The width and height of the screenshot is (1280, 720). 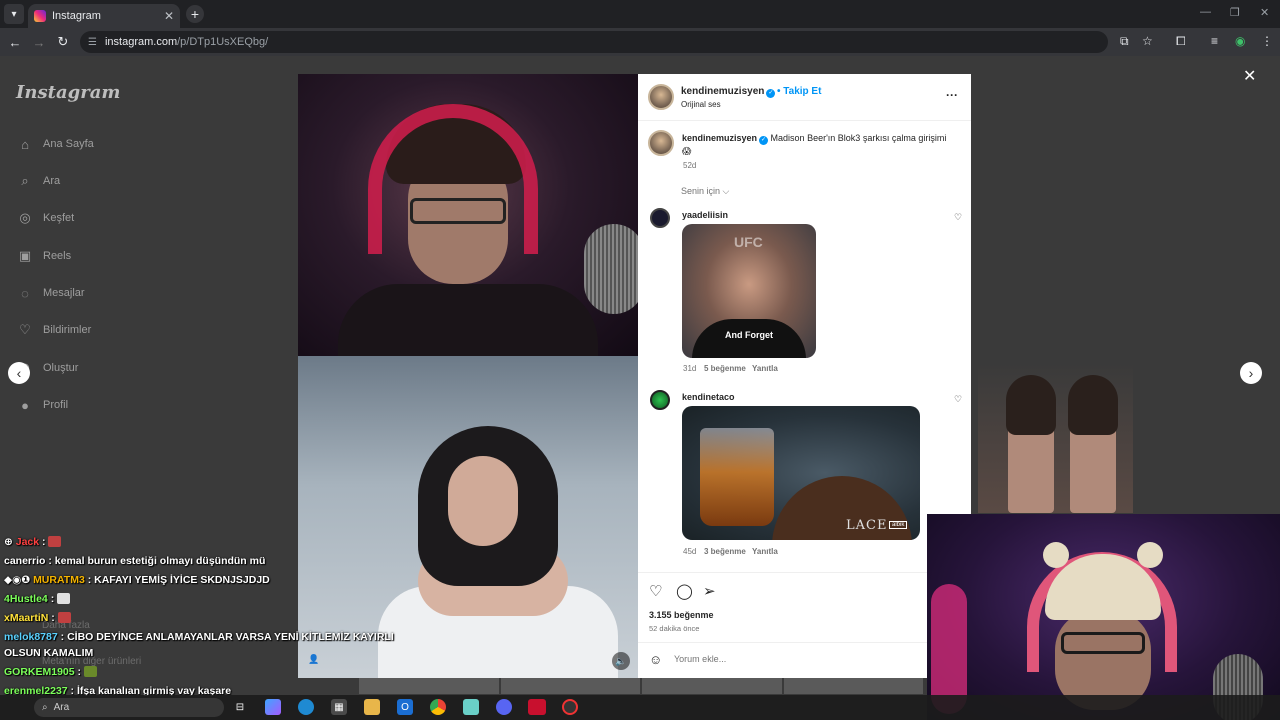 What do you see at coordinates (39, 672) in the screenshot?
I see `chat-username: GORKEM1905` at bounding box center [39, 672].